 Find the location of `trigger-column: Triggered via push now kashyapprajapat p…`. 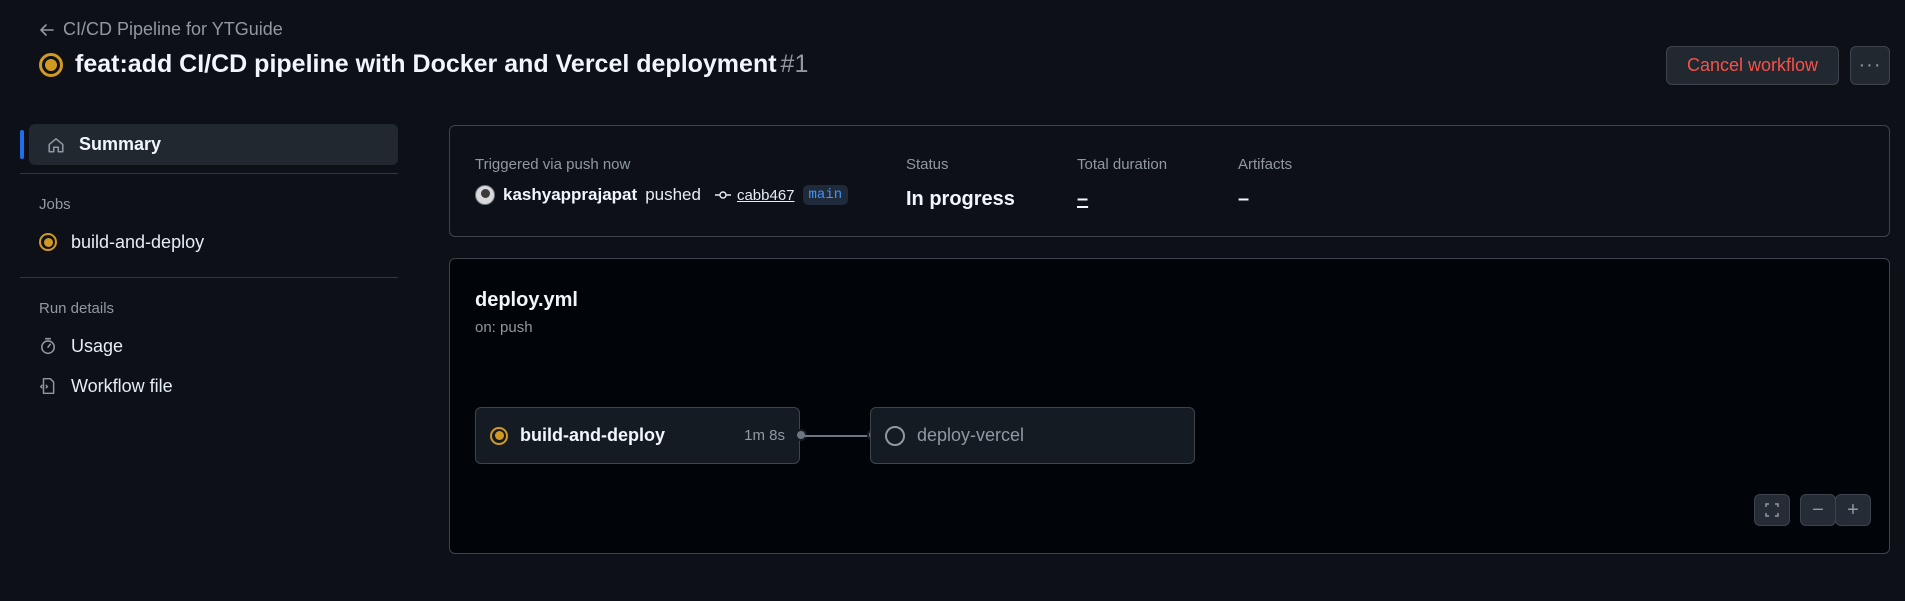

trigger-column: Triggered via push now kashyapprajapat p… is located at coordinates (662, 180).